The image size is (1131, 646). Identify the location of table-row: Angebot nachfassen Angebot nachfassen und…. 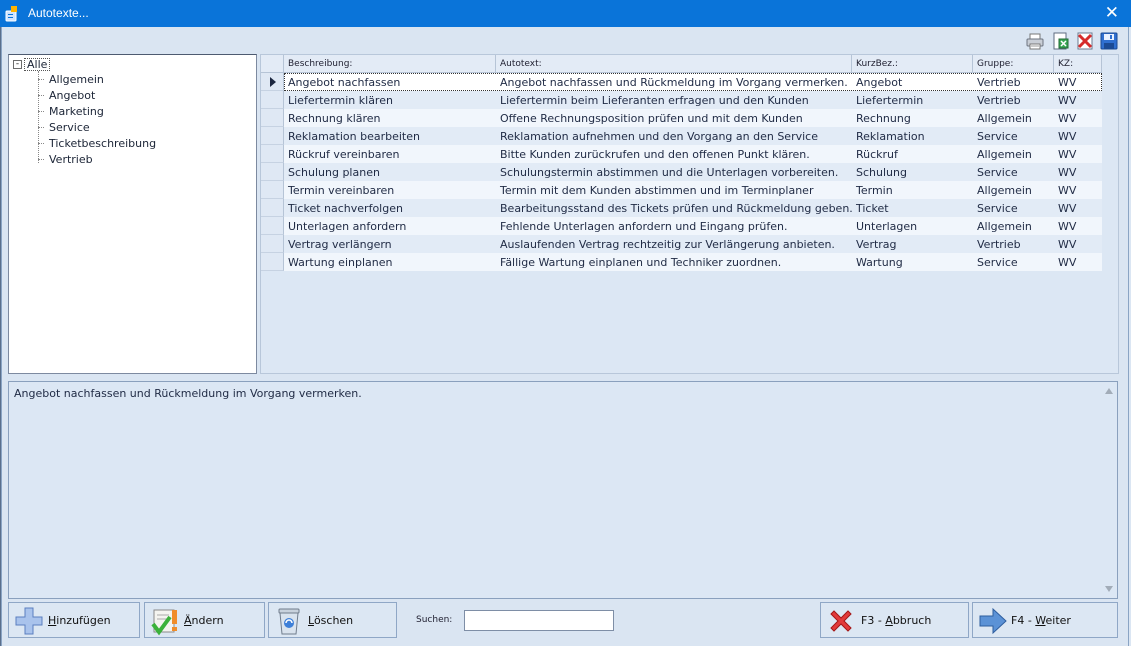
(681, 82).